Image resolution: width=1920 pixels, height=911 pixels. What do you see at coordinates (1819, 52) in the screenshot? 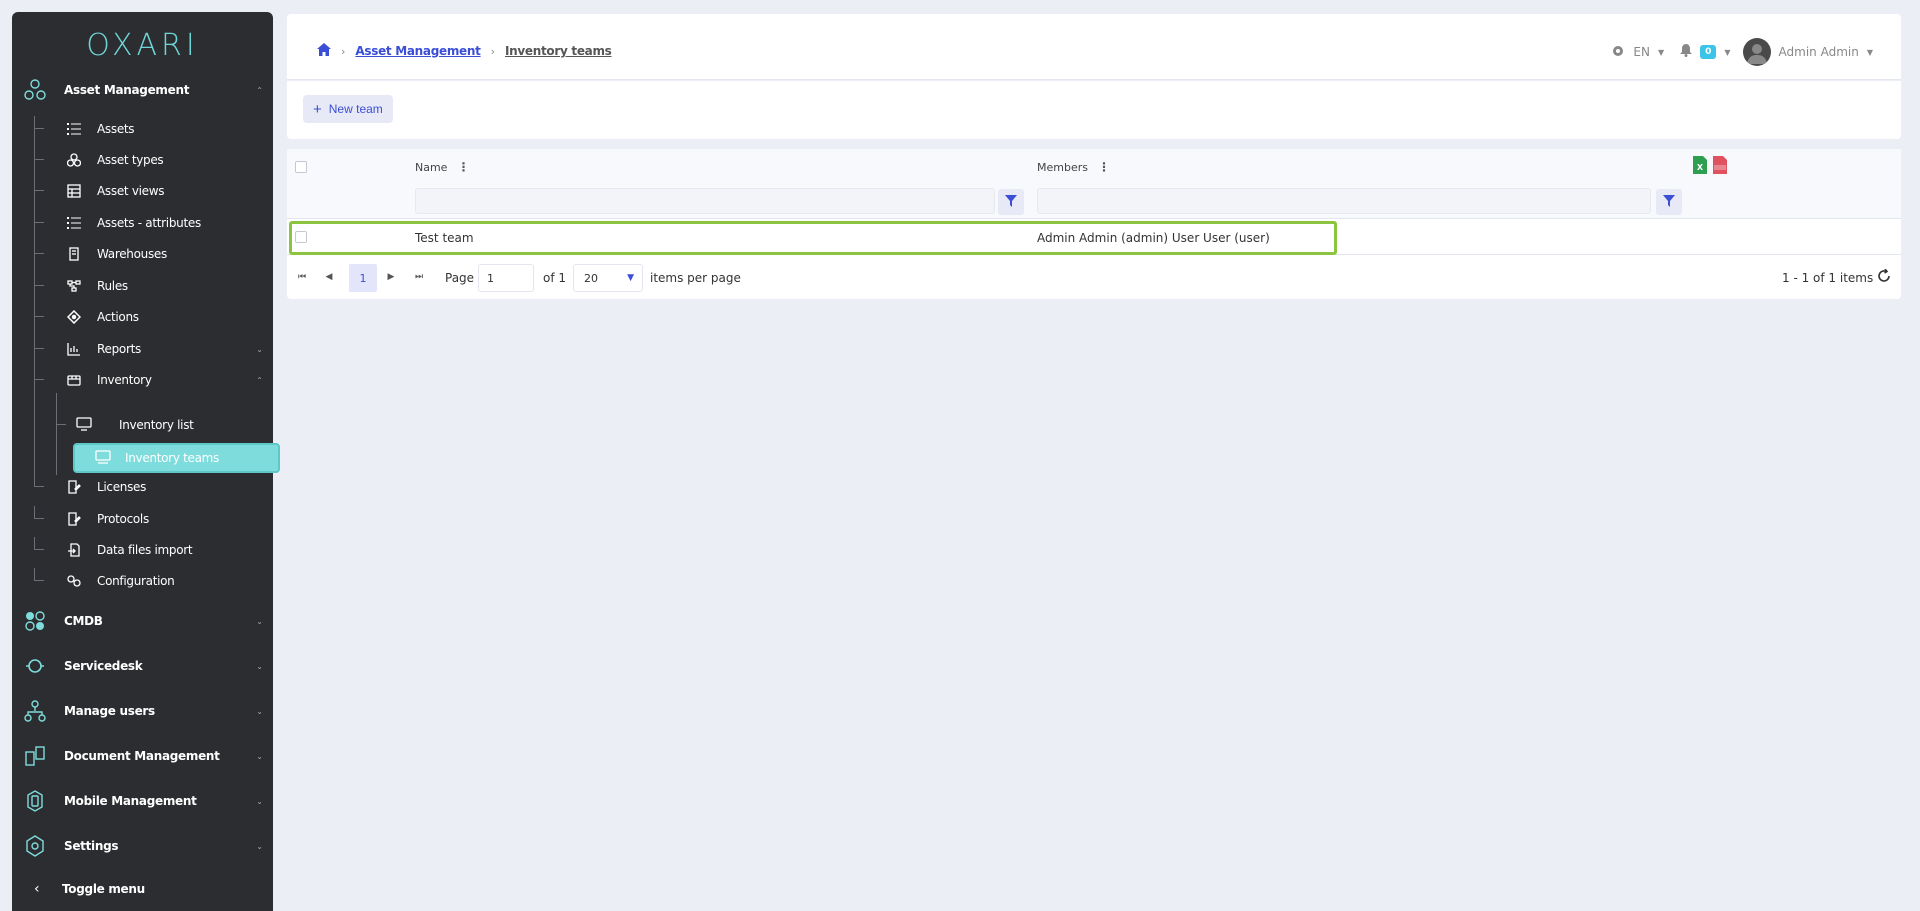
I see `user-name: Admin Admin` at bounding box center [1819, 52].